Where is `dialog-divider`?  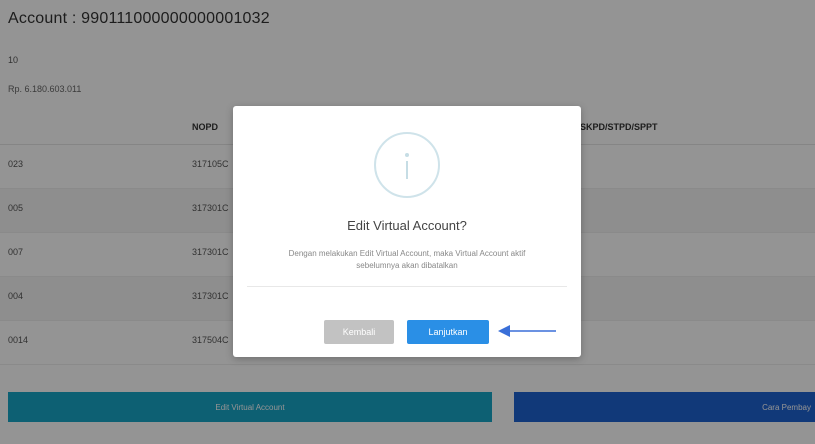
dialog-divider is located at coordinates (407, 286).